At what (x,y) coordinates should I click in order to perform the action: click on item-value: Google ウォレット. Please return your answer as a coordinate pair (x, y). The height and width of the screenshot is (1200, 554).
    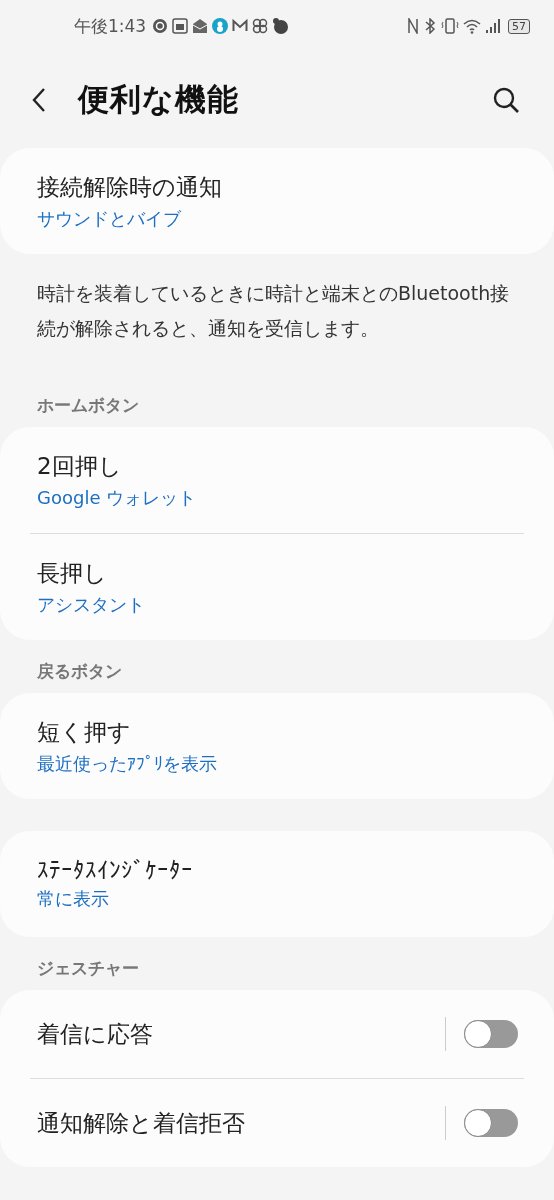
    Looking at the image, I should click on (117, 497).